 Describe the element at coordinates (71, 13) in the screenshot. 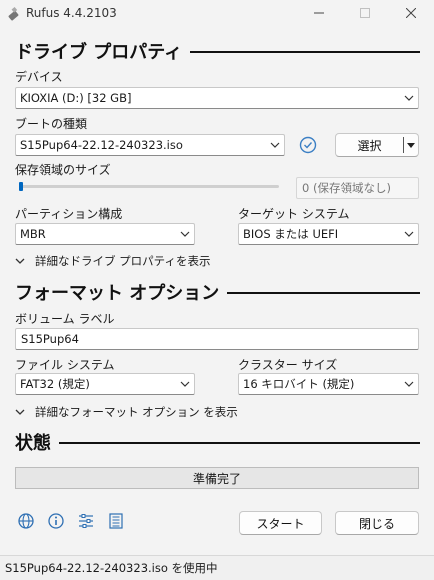

I see `window-title: Rufus 4.4.2103` at that location.